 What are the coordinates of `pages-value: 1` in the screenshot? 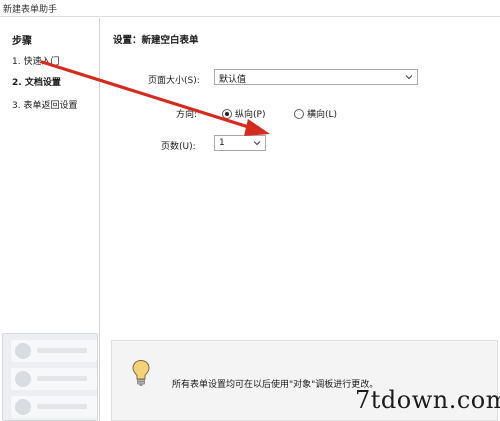 It's located at (222, 143).